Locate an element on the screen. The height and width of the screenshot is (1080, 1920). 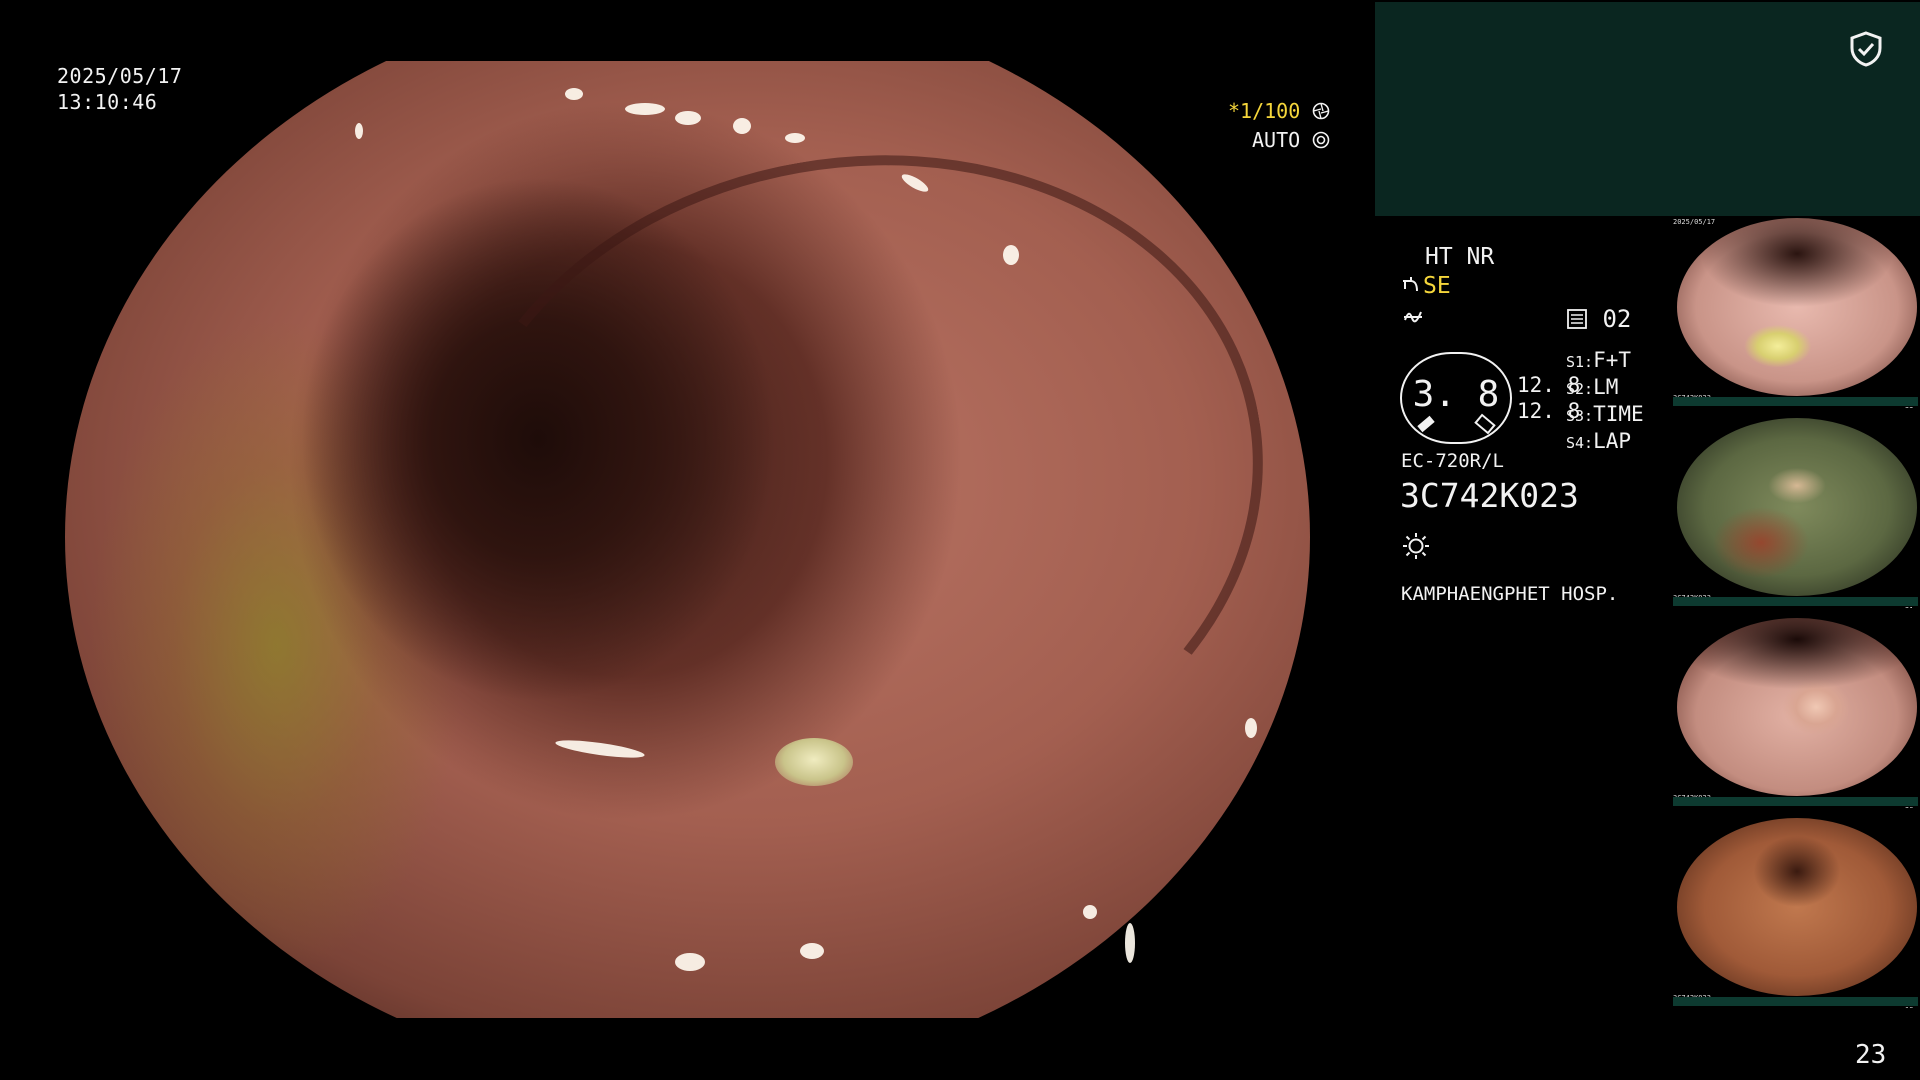
brightness-gauge: 3. 8 is located at coordinates (1456, 398).